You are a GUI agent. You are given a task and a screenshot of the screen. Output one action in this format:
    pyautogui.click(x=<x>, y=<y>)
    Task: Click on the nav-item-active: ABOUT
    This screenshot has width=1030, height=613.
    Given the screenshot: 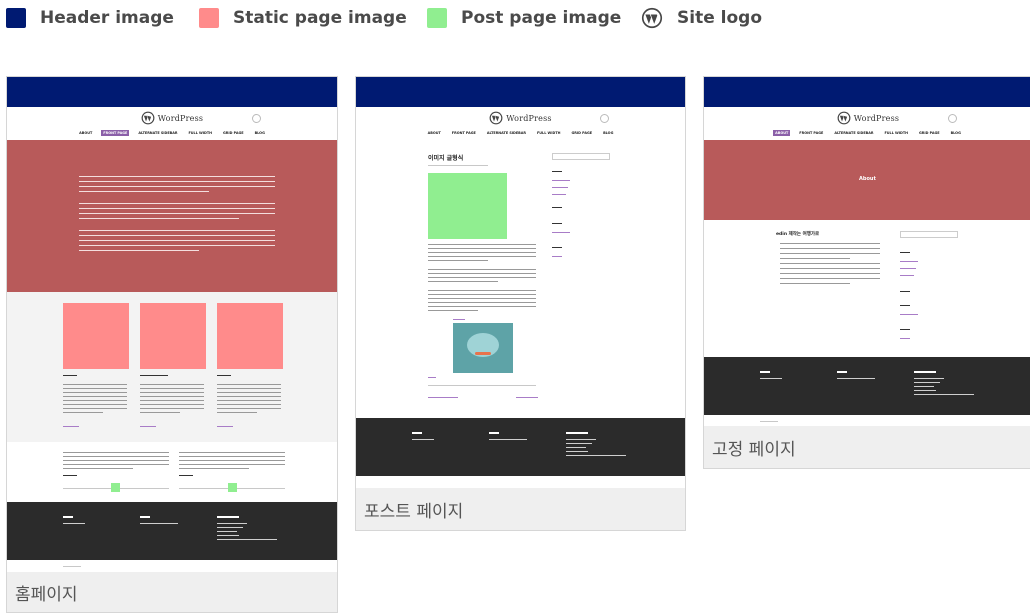 What is the action you would take?
    pyautogui.click(x=782, y=133)
    